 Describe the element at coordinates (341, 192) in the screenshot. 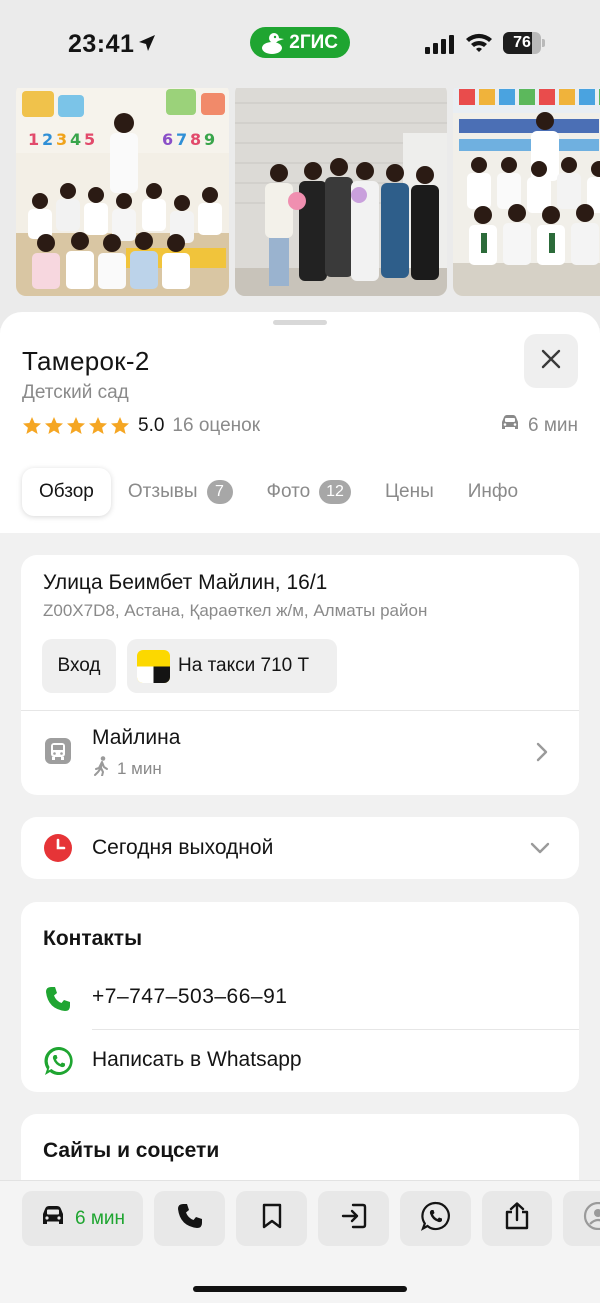

I see `group-photo-teachers` at that location.